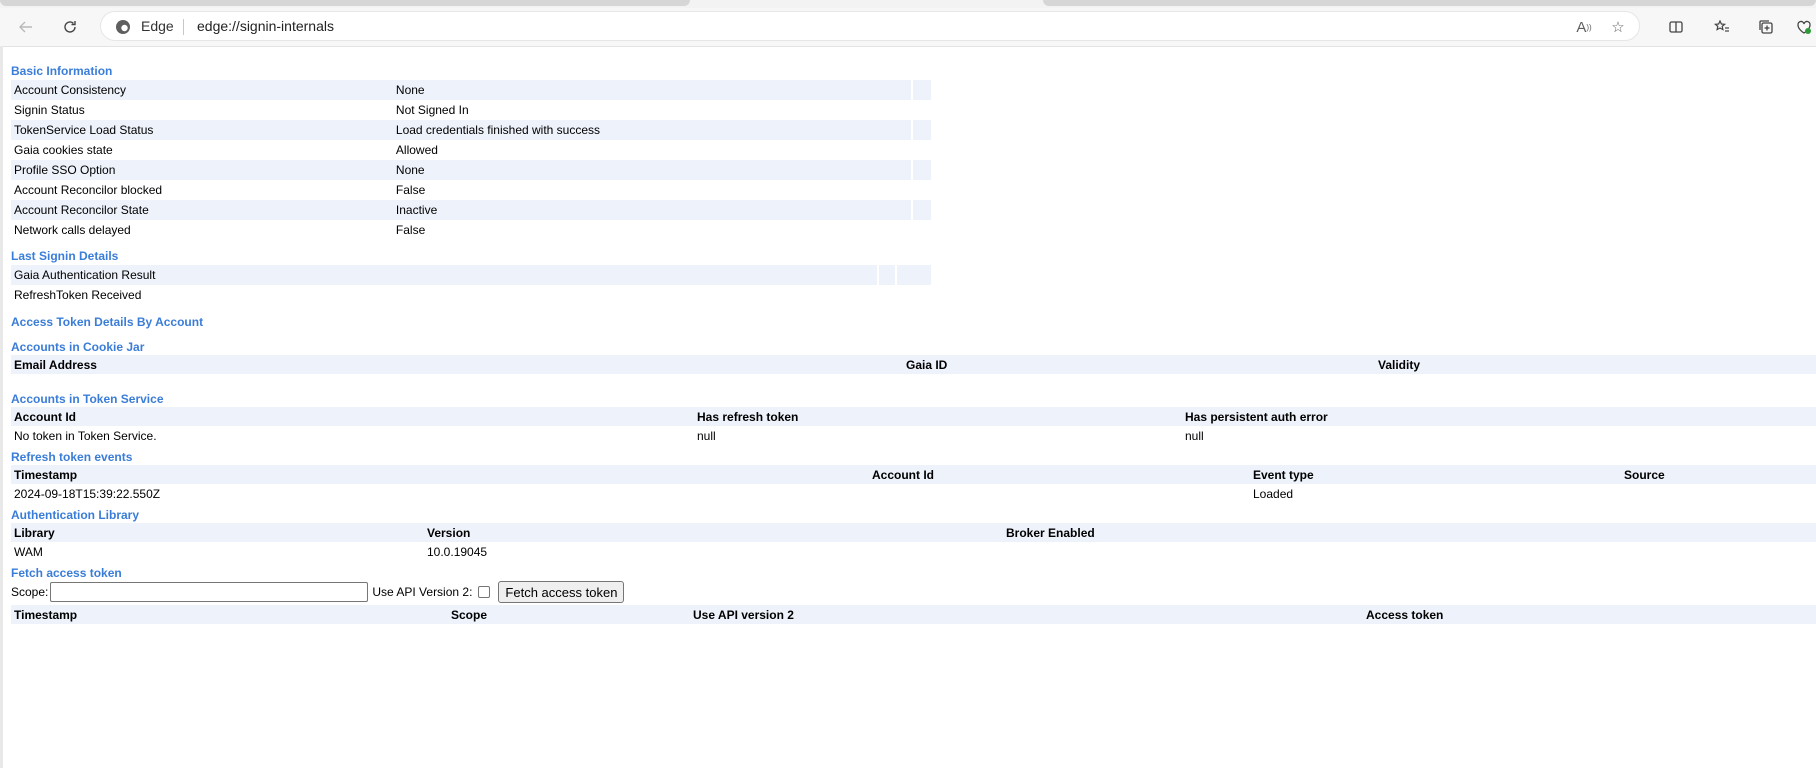 The image size is (1816, 768). I want to click on table-row: Account Consistency None, so click(471, 90).